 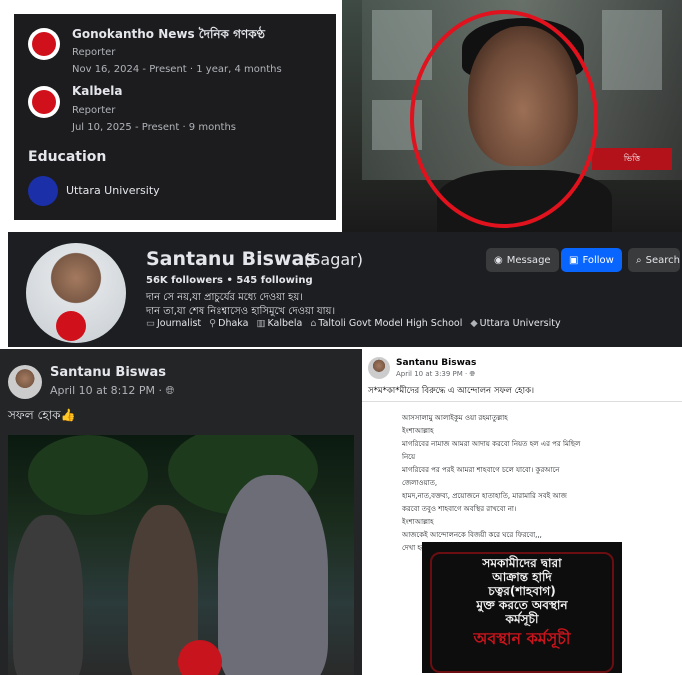 I want to click on profile-name: Santanu Biswas, so click(x=231, y=259).